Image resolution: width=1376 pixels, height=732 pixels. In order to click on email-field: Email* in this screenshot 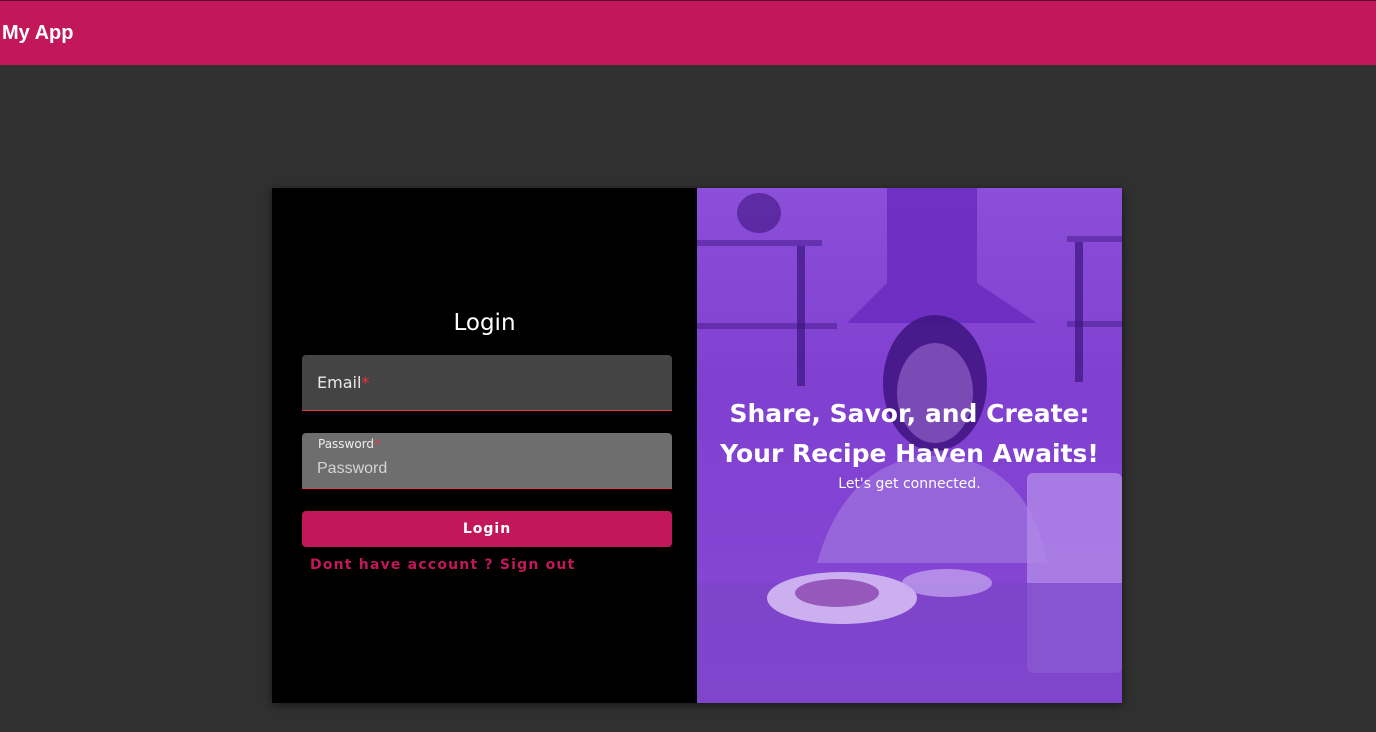, I will do `click(487, 383)`.